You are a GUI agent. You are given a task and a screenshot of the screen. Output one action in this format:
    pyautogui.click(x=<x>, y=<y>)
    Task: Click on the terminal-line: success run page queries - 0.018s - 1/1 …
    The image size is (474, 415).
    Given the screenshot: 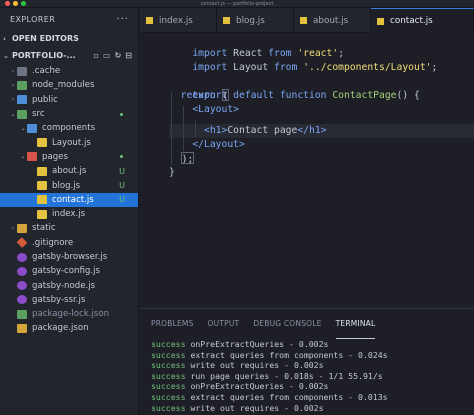 What is the action you would take?
    pyautogui.click(x=312, y=376)
    